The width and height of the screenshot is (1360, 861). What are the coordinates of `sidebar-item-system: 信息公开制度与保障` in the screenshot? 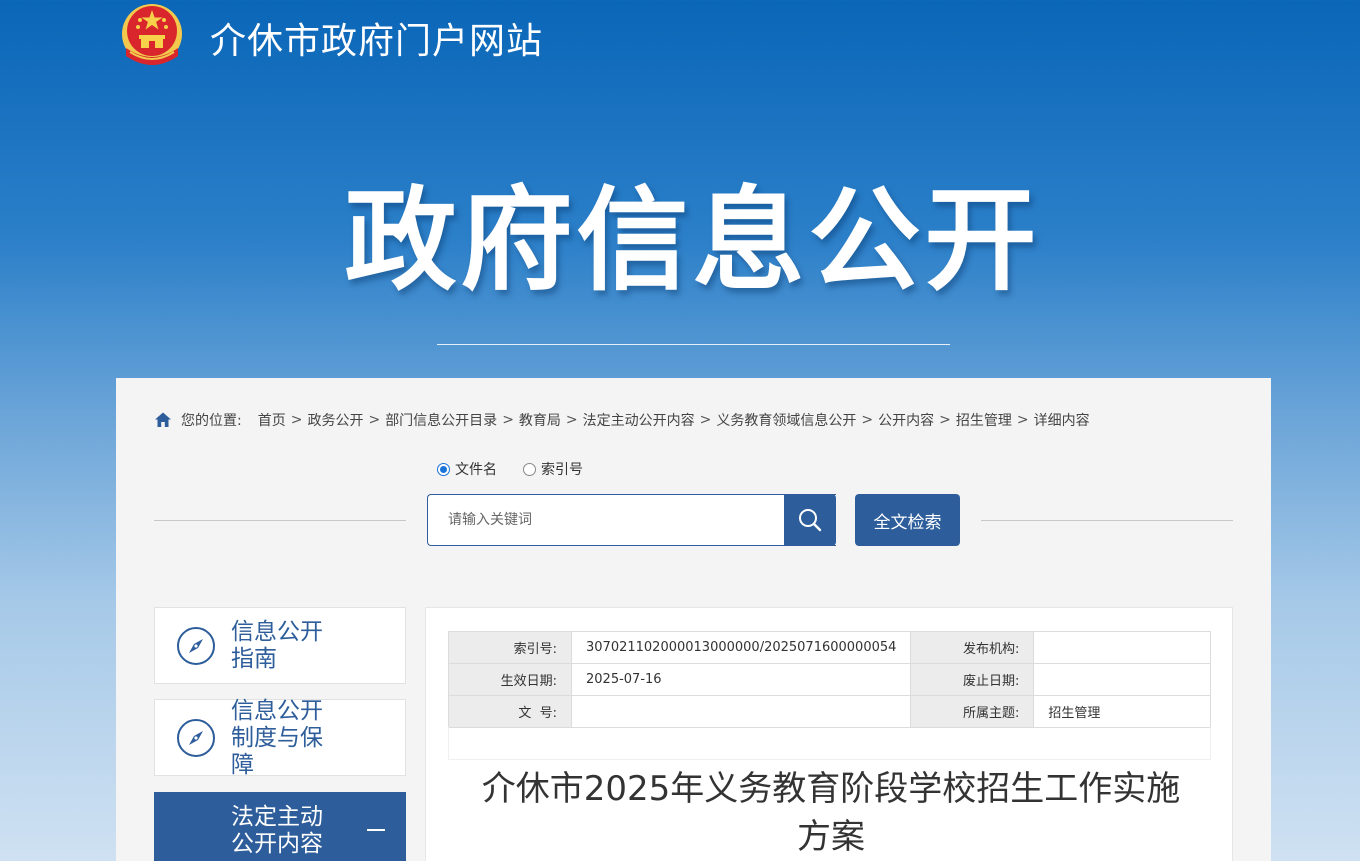 It's located at (280, 738).